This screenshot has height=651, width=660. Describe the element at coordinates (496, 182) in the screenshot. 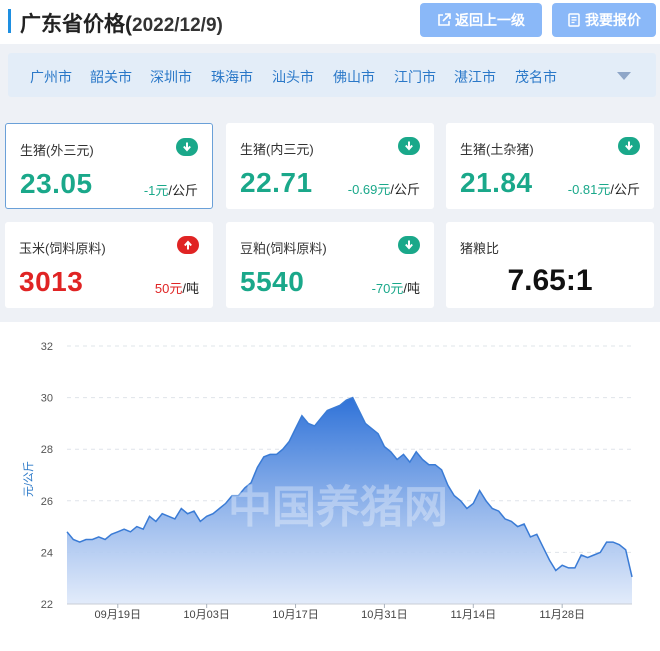

I see `card-value: 21.84` at that location.